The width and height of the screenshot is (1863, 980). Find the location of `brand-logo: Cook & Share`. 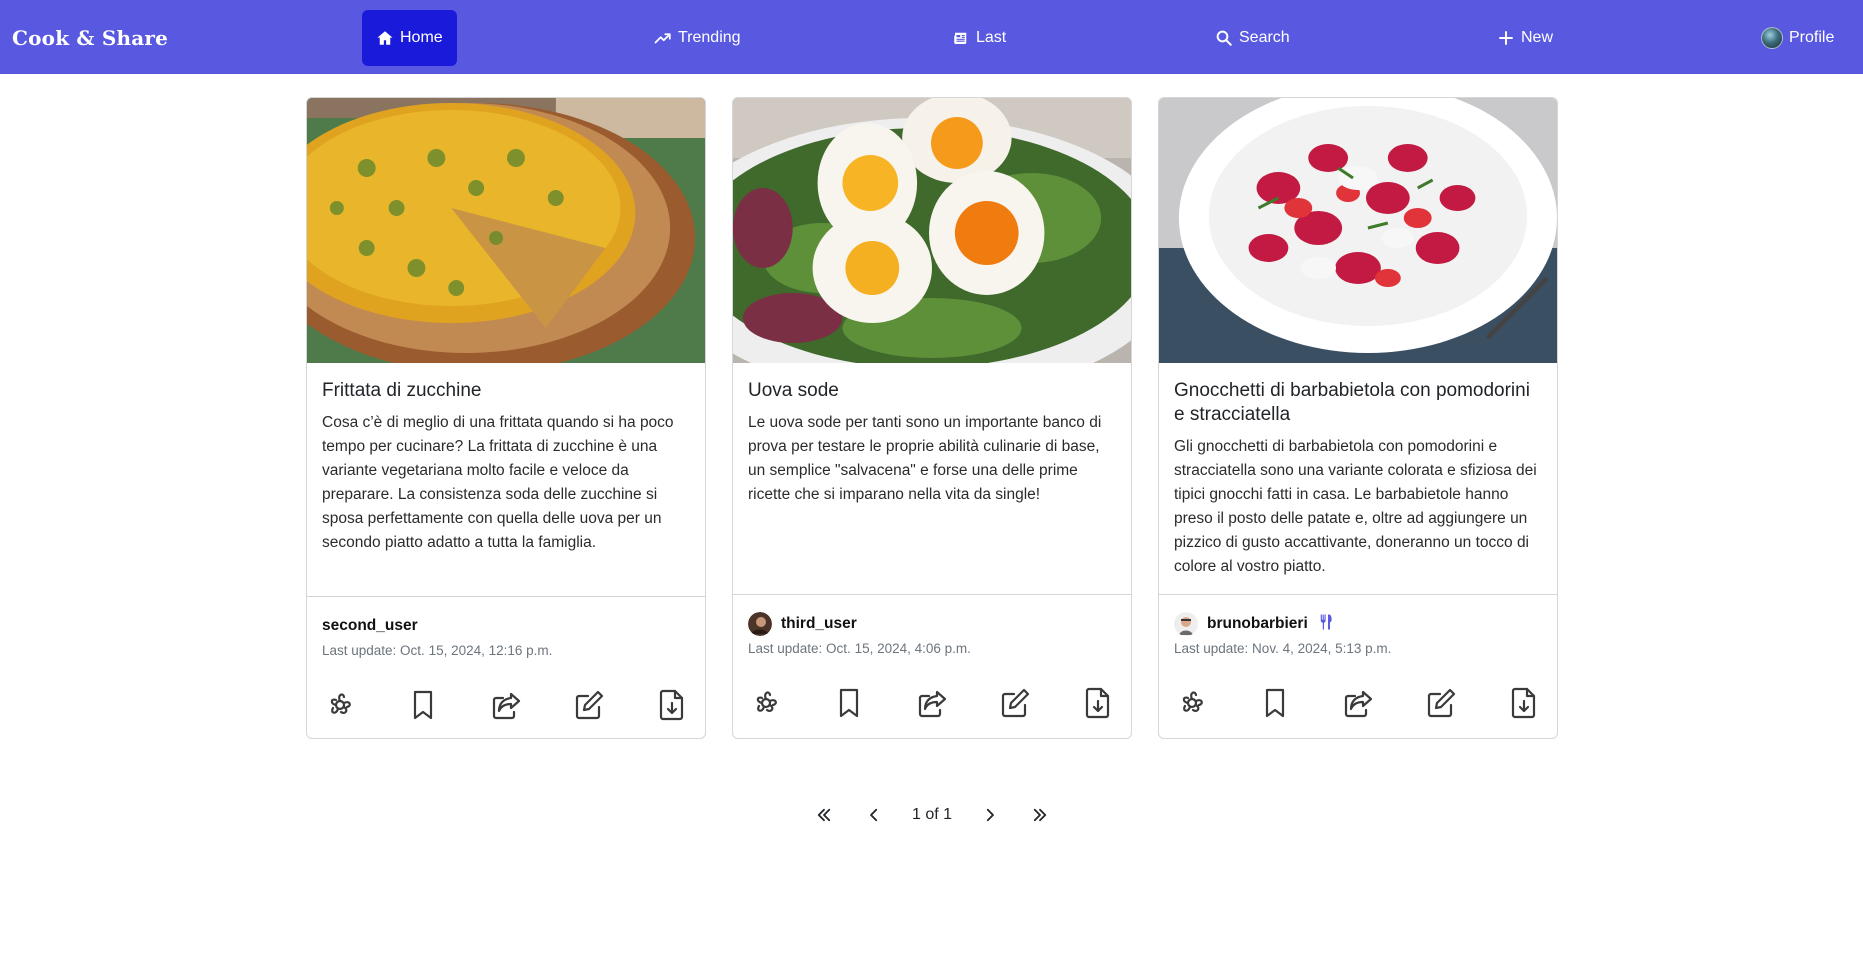

brand-logo: Cook & Share is located at coordinates (90, 37).